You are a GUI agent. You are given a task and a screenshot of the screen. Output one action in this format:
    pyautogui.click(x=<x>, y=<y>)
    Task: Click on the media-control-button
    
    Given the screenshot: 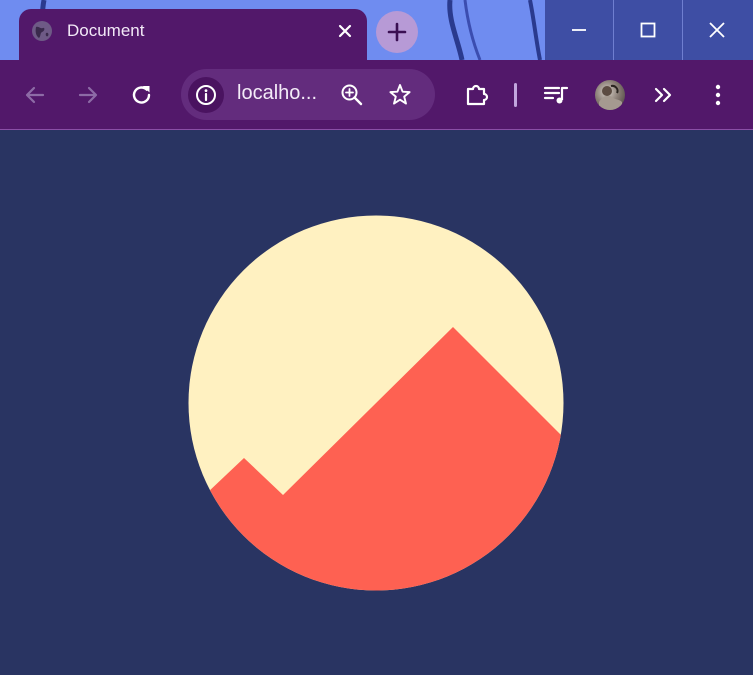 What is the action you would take?
    pyautogui.click(x=556, y=95)
    